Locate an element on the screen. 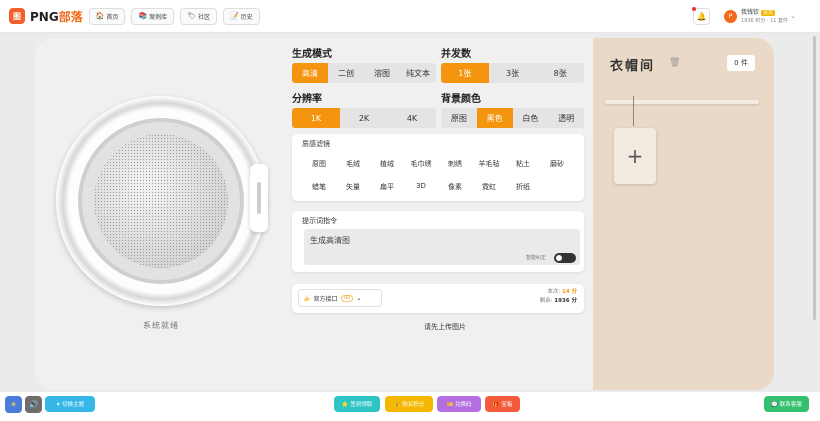 This screenshot has width=820, height=421. washing-machine-door is located at coordinates (161, 201).